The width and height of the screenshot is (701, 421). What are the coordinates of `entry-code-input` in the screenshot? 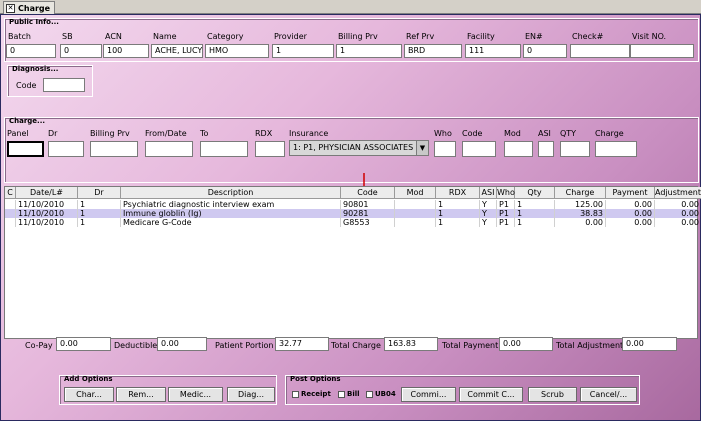 It's located at (479, 149).